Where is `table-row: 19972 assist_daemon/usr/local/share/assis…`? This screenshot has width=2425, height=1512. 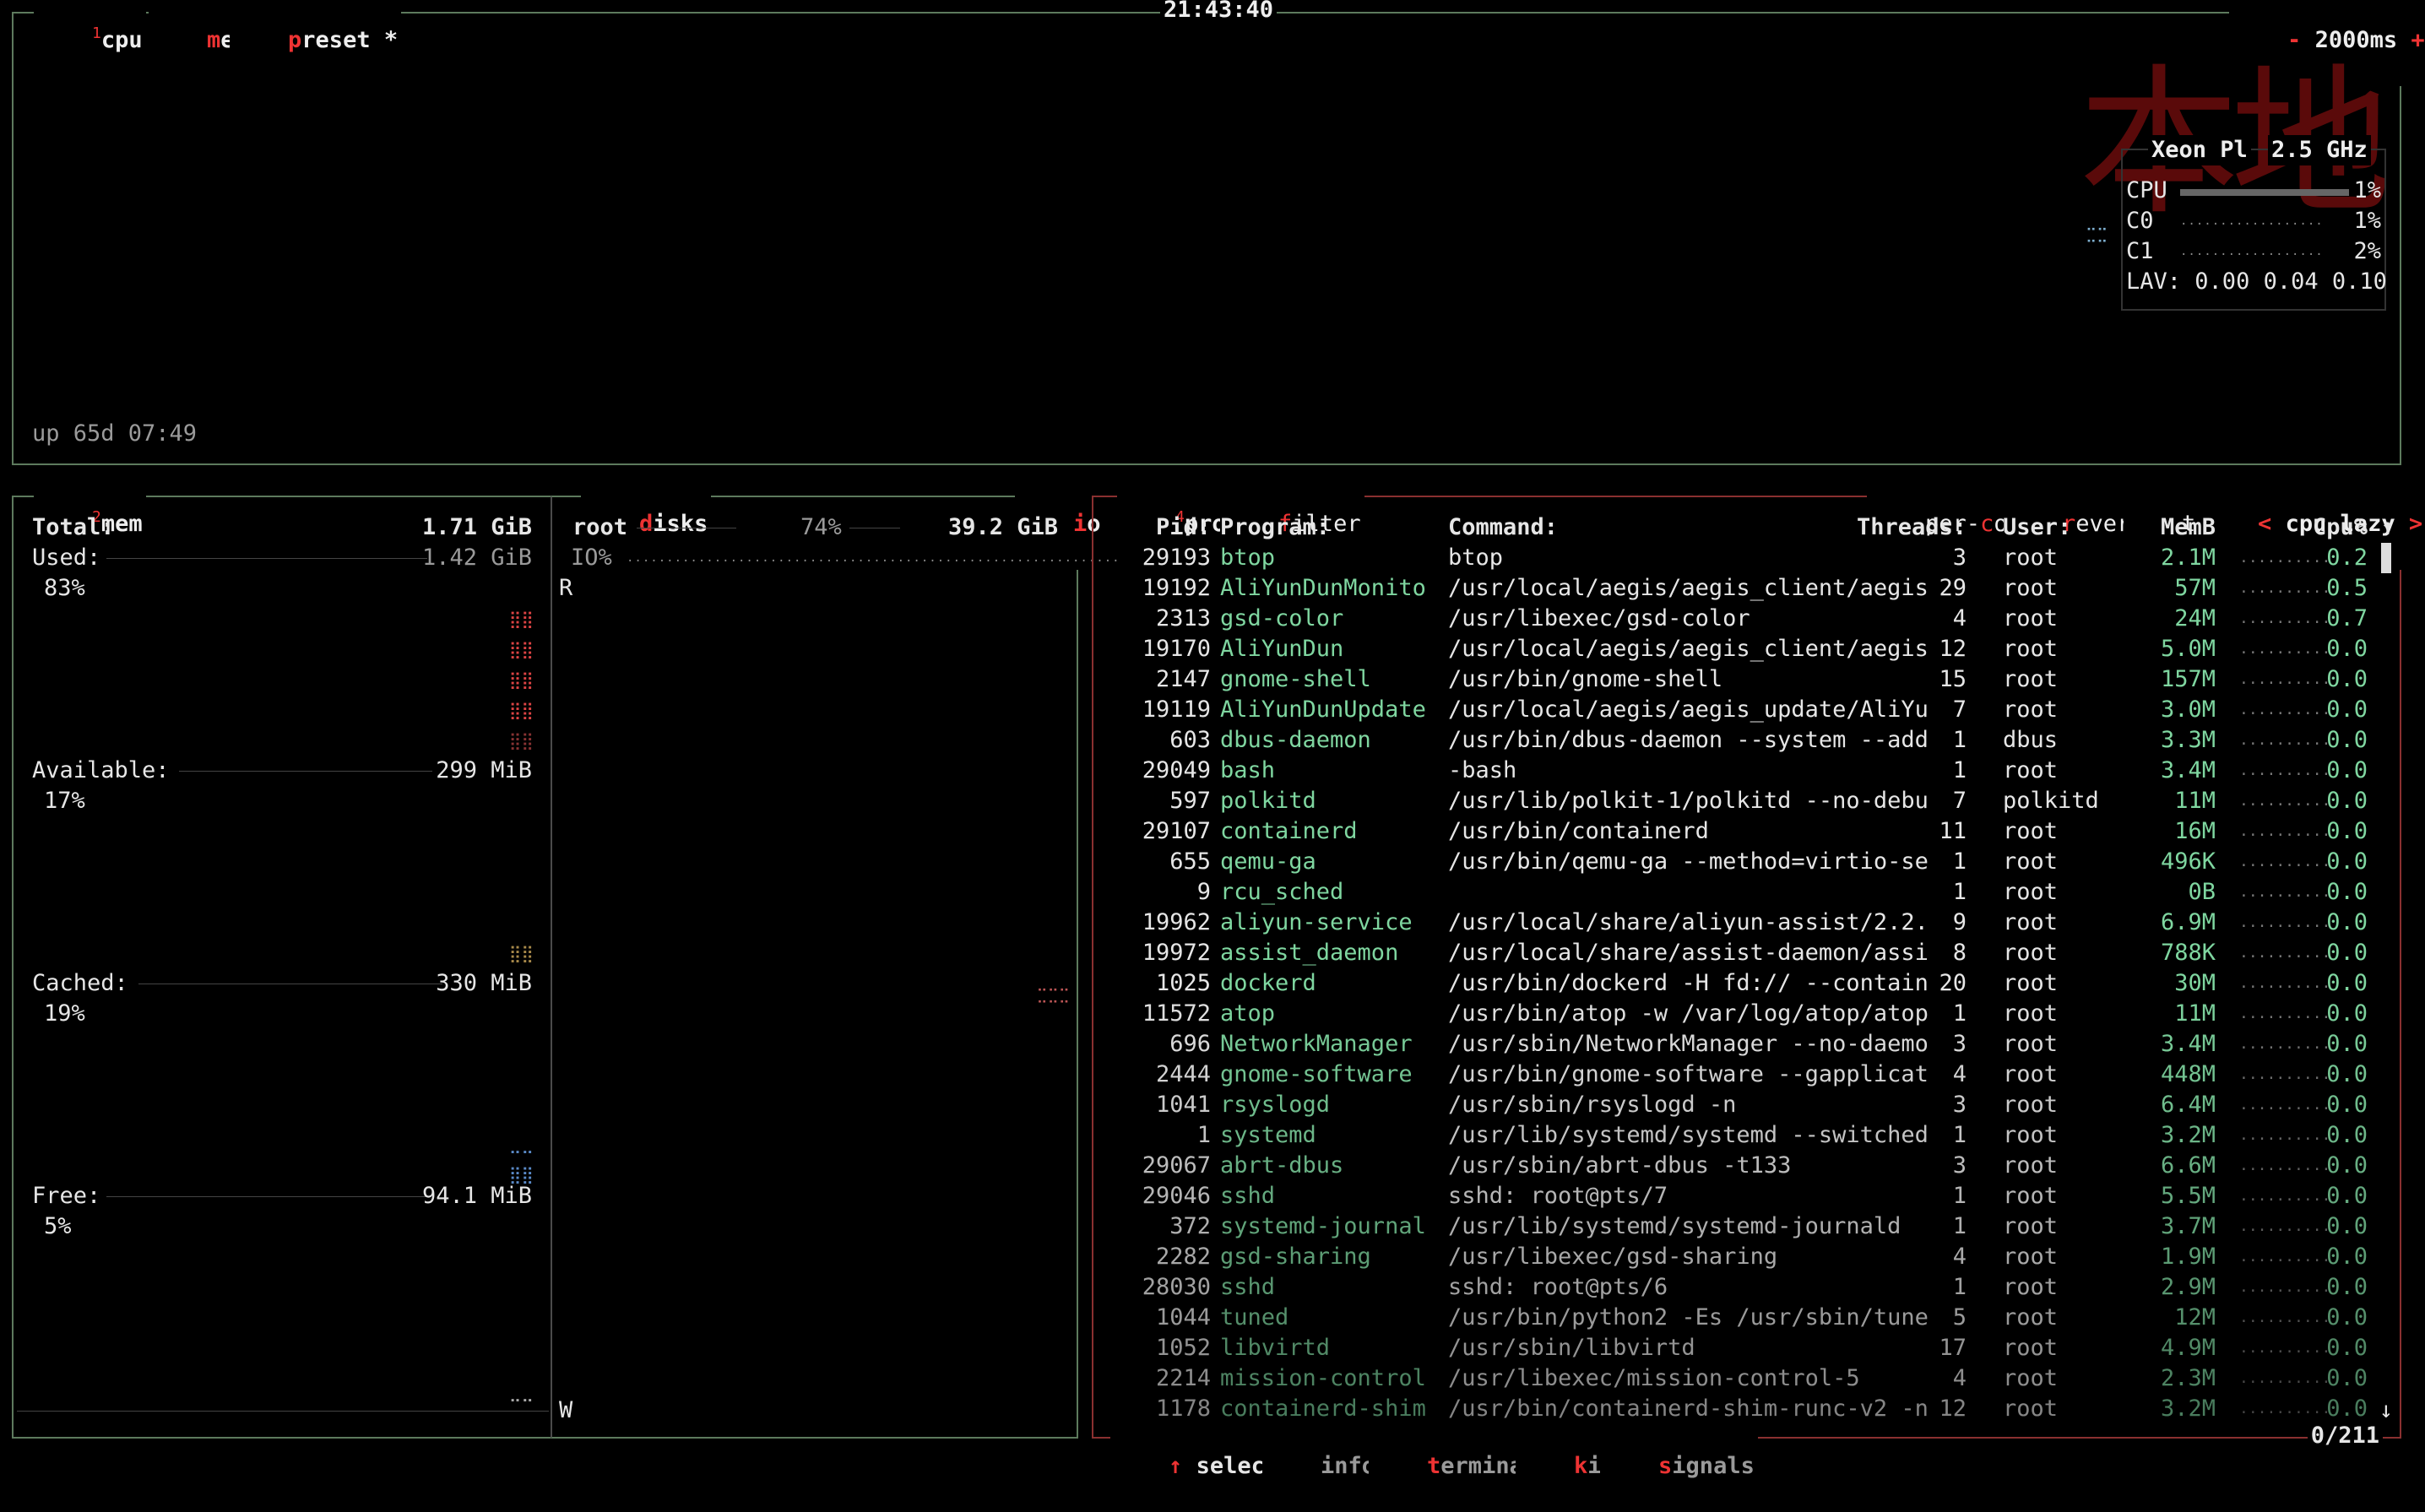
table-row: 19972 assist_daemon/usr/local/share/assis… is located at coordinates (1747, 953).